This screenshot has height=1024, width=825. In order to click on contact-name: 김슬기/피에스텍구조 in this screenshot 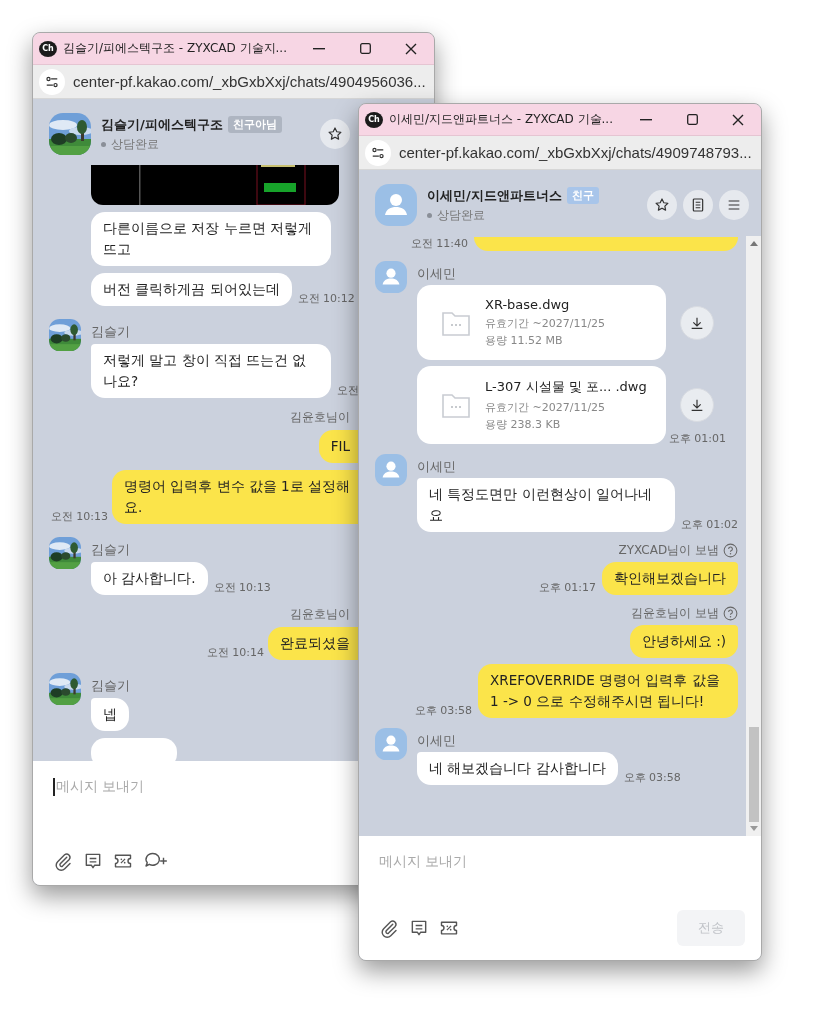, I will do `click(162, 124)`.